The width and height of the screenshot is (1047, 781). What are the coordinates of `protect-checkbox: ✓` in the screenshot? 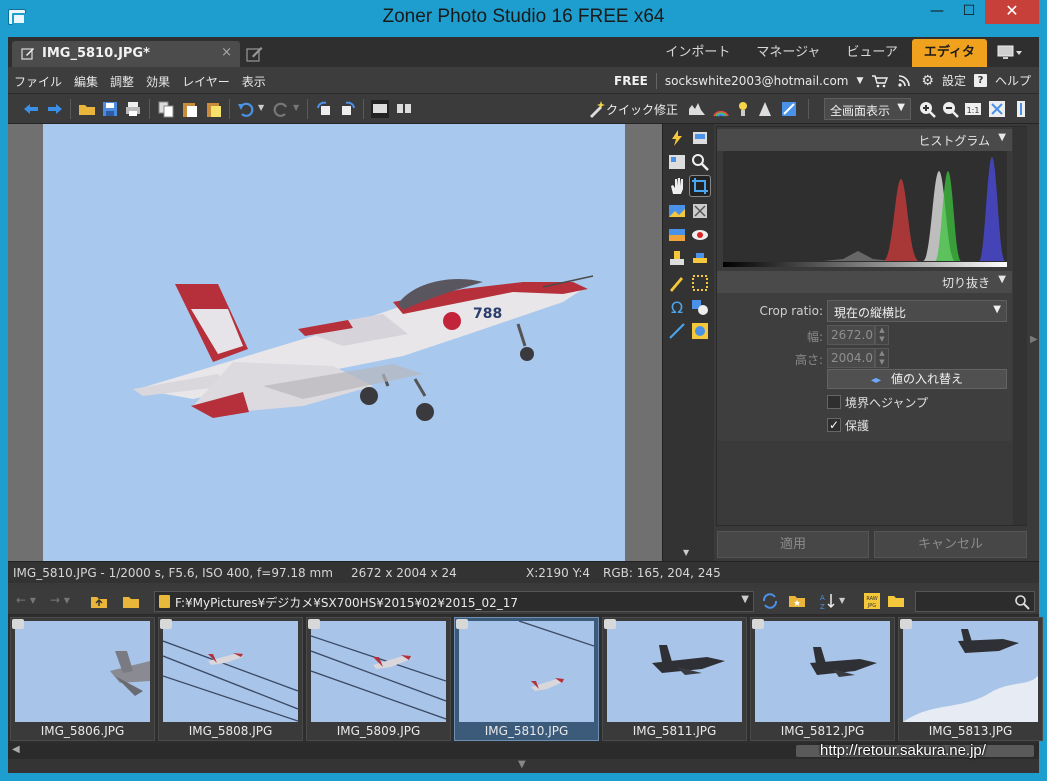 It's located at (834, 425).